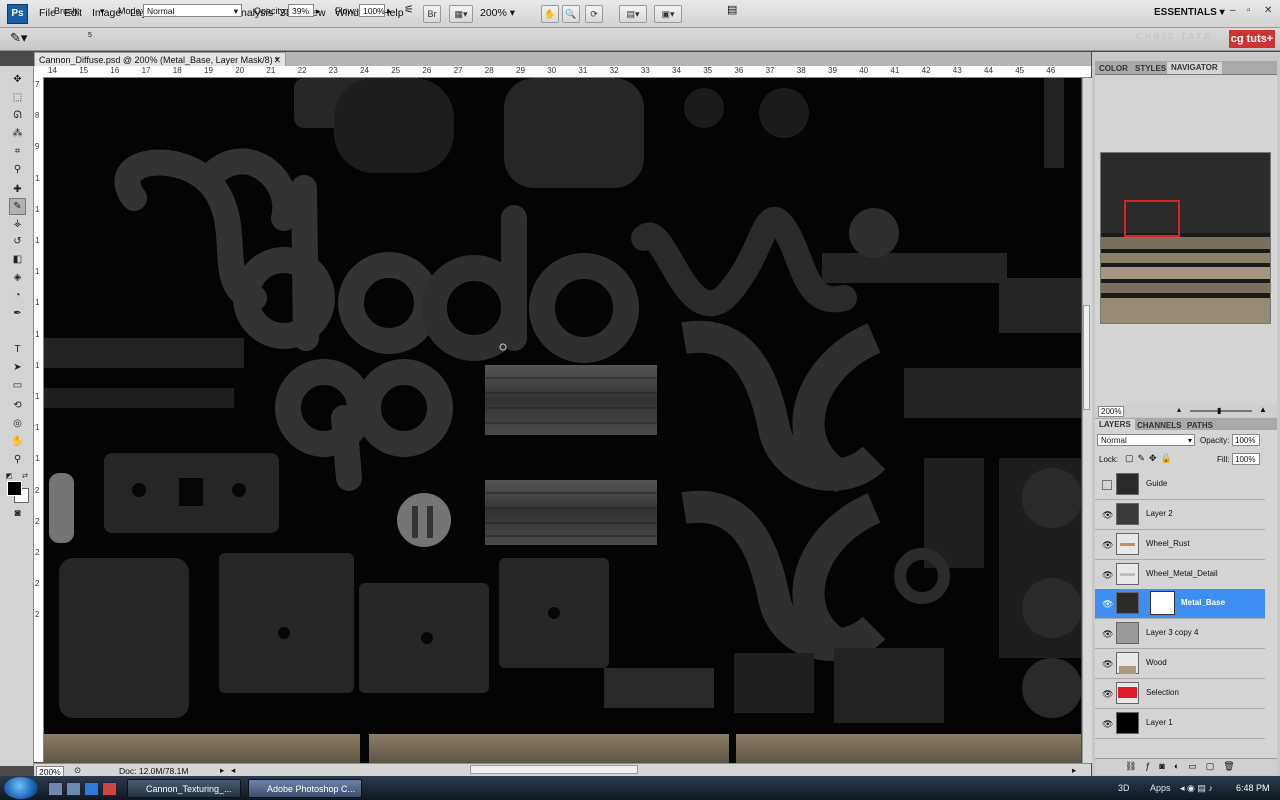 Image resolution: width=1280 pixels, height=800 pixels. Describe the element at coordinates (1162, 603) in the screenshot. I see `layer-mask-thumbnail` at that location.